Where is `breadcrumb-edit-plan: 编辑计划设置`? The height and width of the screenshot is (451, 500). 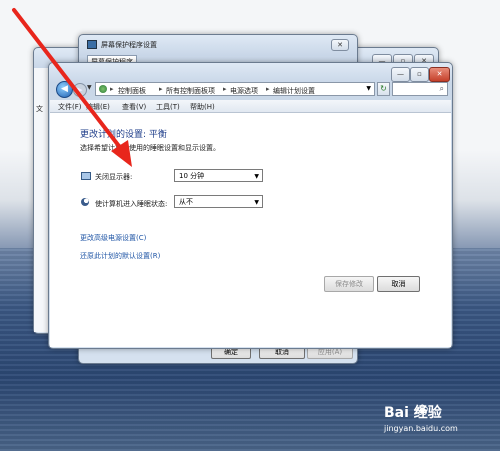
breadcrumb-edit-plan: 编辑计划设置 is located at coordinates (294, 91).